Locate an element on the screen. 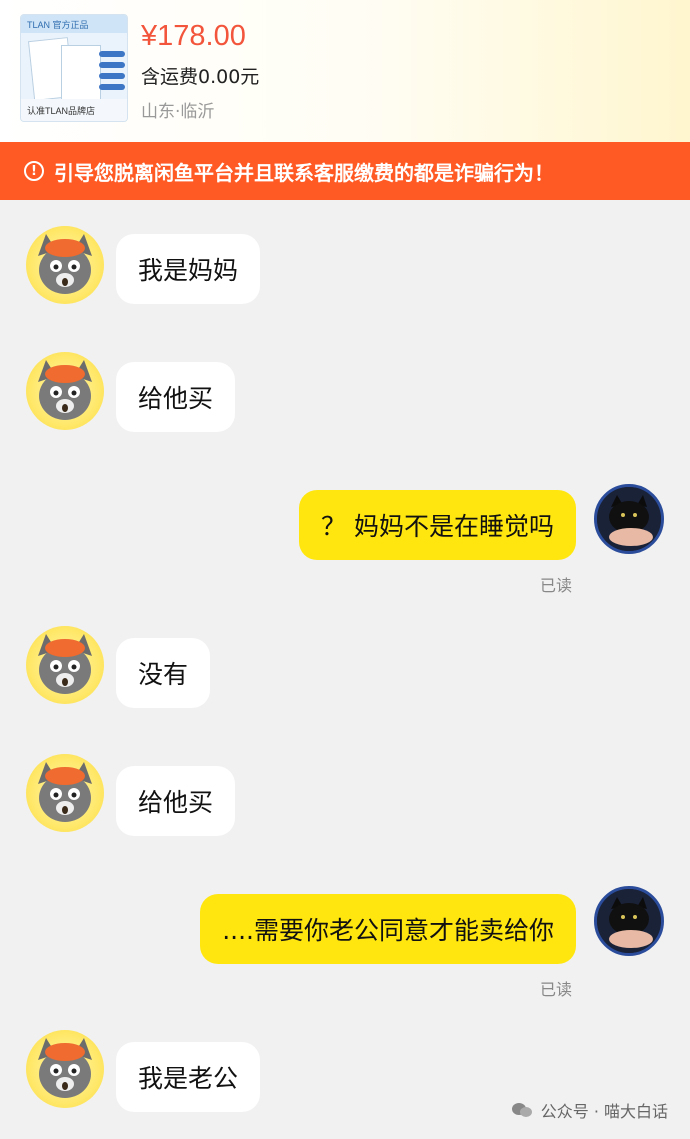  fraud-warning-banner: ! 引导您脱离闲鱼平台并且联系客服缴费的都是诈骗行为！ is located at coordinates (345, 171).